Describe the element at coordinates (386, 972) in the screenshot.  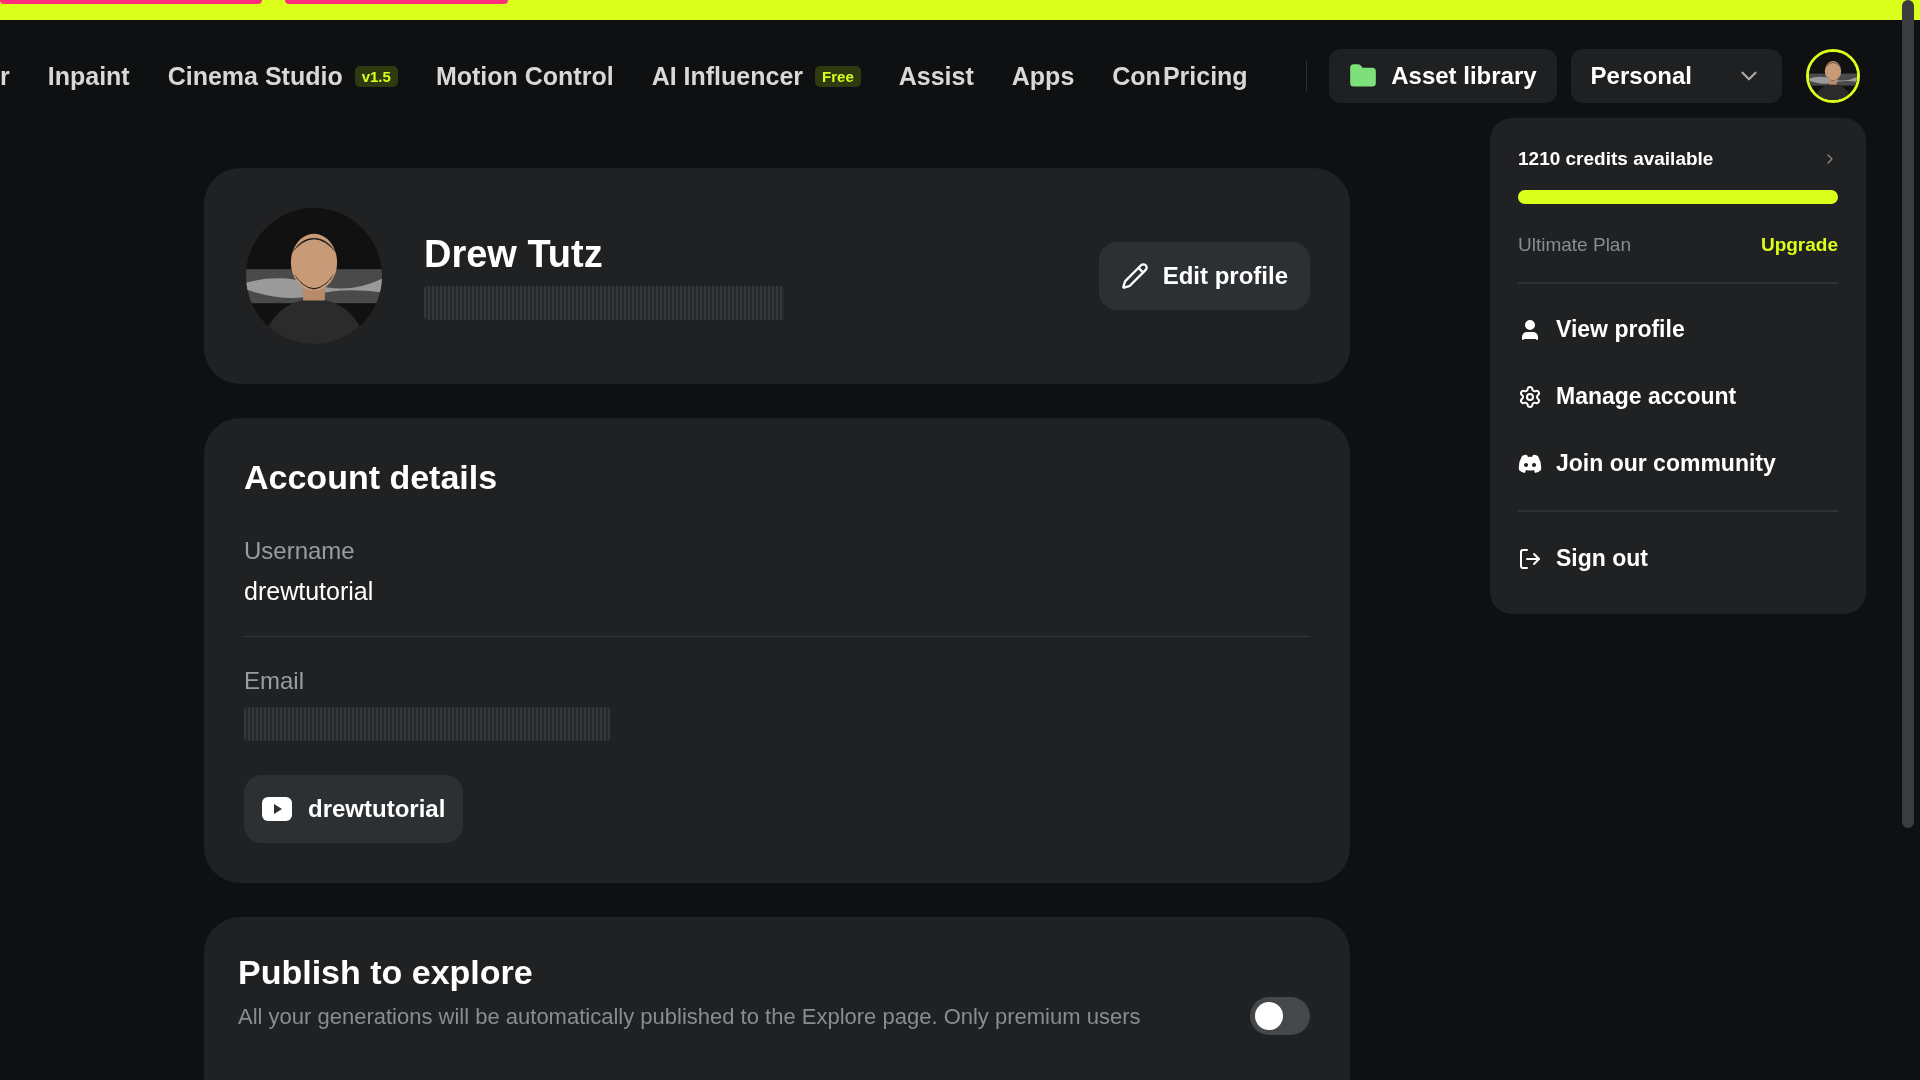
I see `section-title: Publish to explore` at that location.